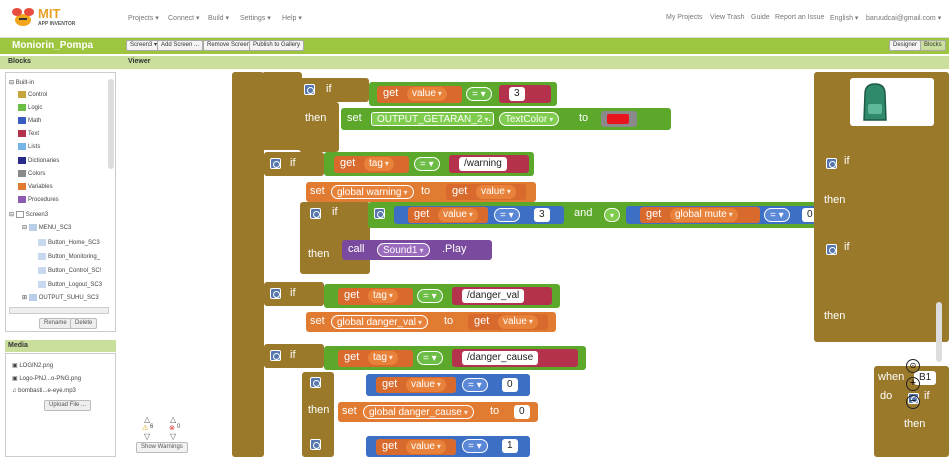  Describe the element at coordinates (29, 146) in the screenshot. I see `tree-item-lists: Lists` at that location.